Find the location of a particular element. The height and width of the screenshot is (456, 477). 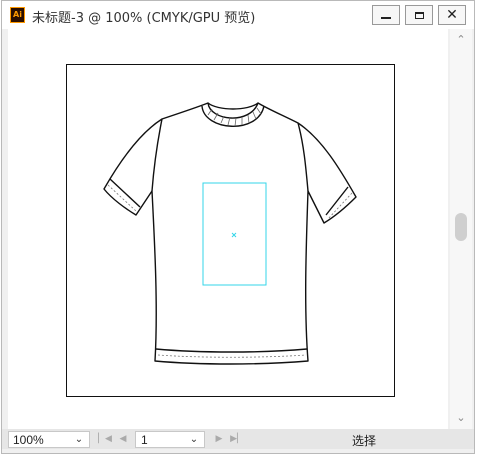

zoom-value: 100% is located at coordinates (28, 440).